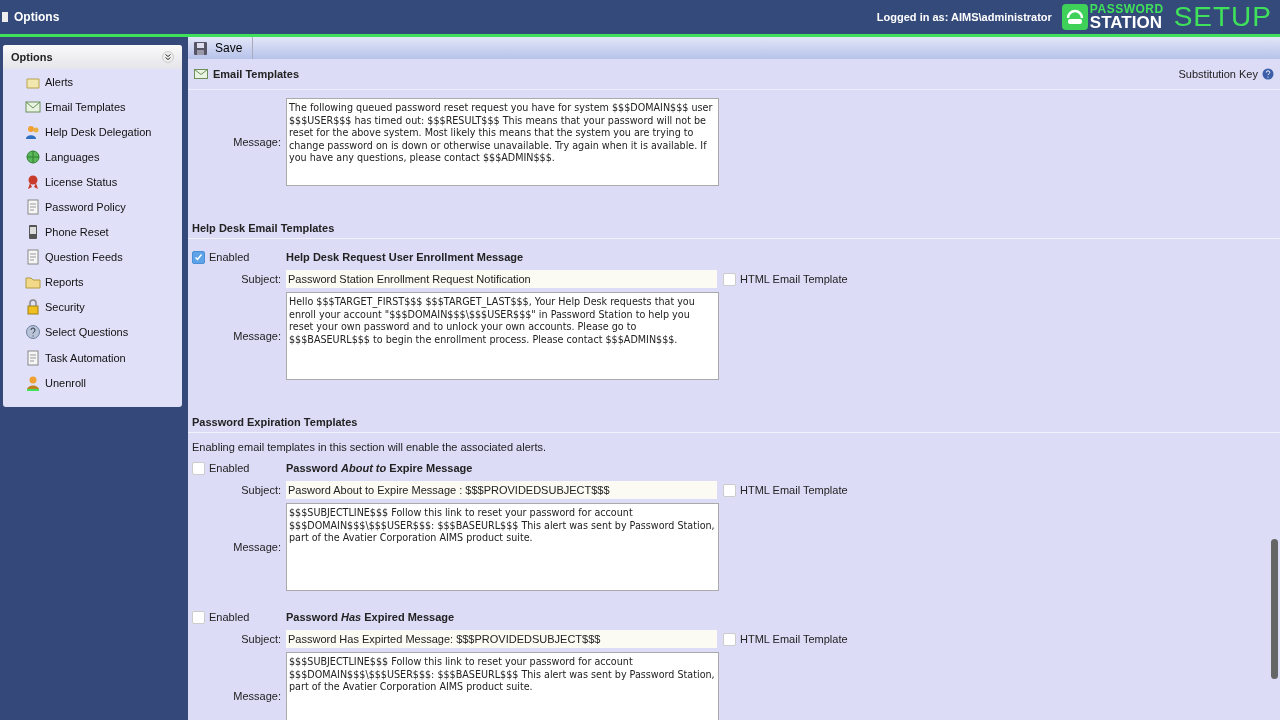 The width and height of the screenshot is (1280, 720). What do you see at coordinates (200, 48) in the screenshot?
I see `save-icon` at bounding box center [200, 48].